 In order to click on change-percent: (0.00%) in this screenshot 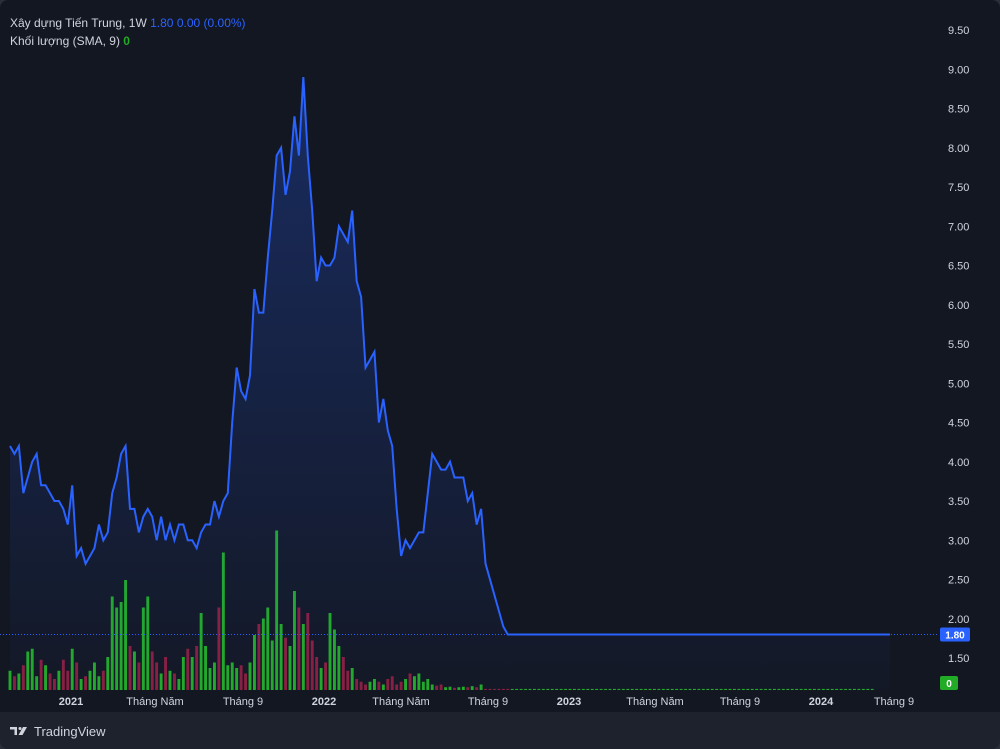, I will do `click(224, 23)`.